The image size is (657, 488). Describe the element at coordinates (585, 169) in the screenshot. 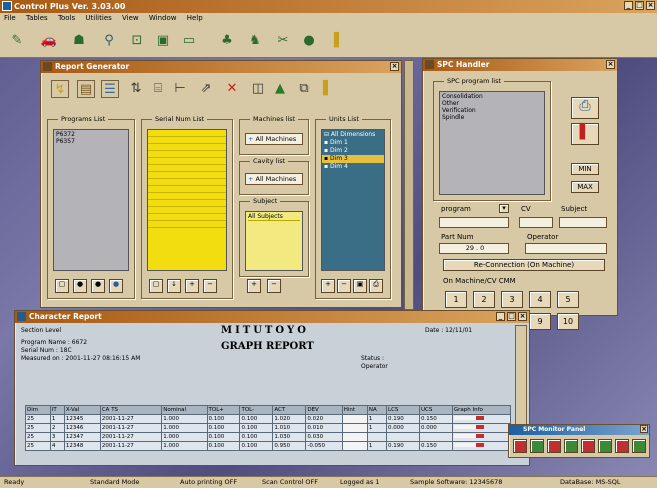

I see `min-button: MIN` at that location.